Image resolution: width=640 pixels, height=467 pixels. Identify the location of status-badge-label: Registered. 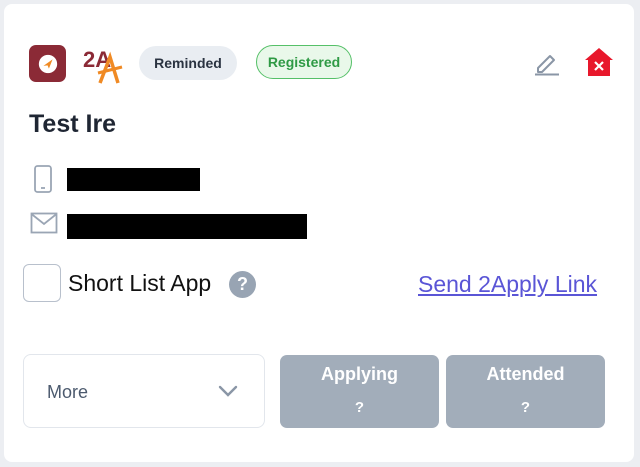
(304, 62).